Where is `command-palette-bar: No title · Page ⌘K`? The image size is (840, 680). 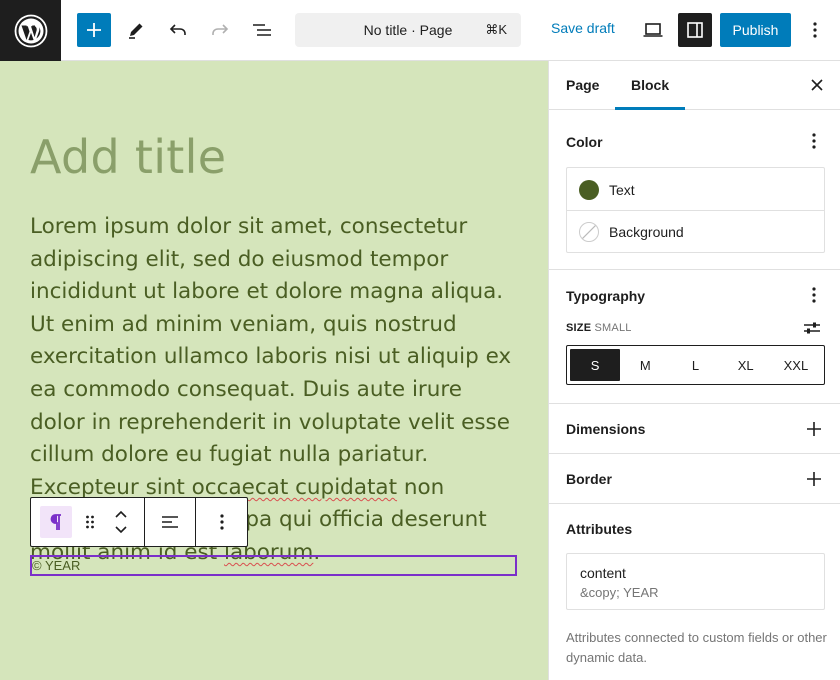
command-palette-bar: No title · Page ⌘K is located at coordinates (408, 30).